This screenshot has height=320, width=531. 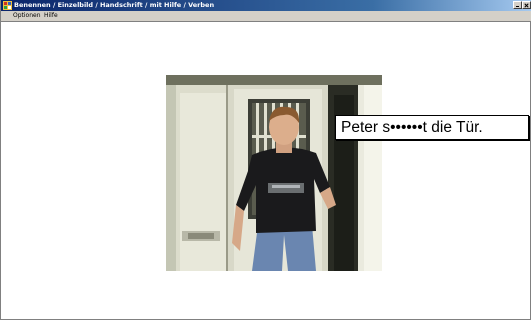 What do you see at coordinates (27, 16) in the screenshot?
I see `menu-optionen: Optionen` at bounding box center [27, 16].